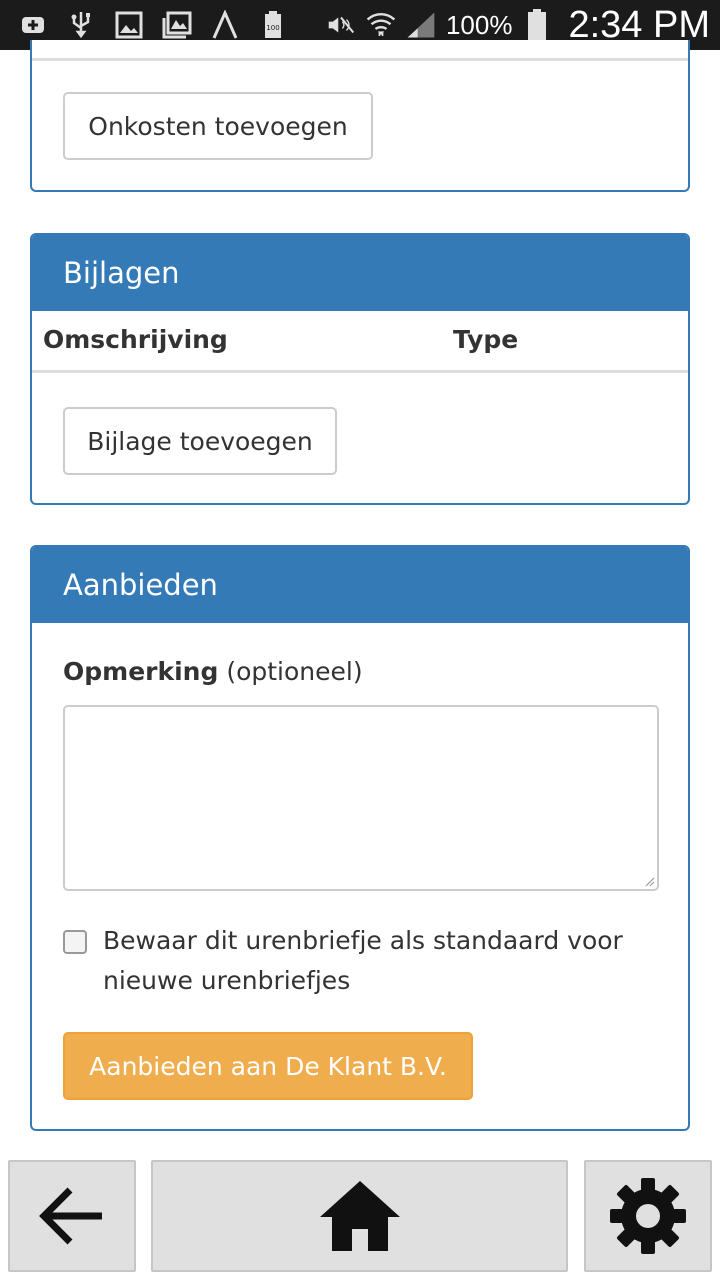  I want to click on remark-optional-text: (optioneel), so click(294, 671).